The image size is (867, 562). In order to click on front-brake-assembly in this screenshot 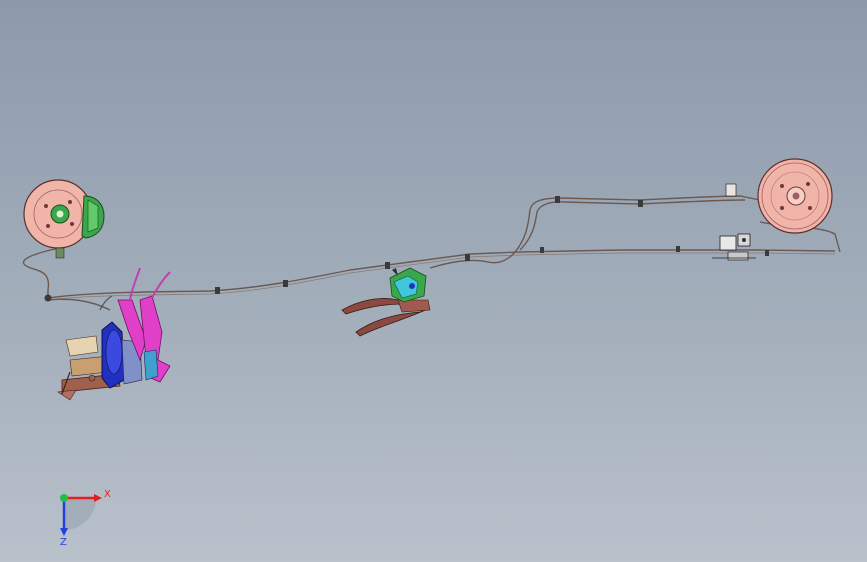, I will do `click(64, 219)`.